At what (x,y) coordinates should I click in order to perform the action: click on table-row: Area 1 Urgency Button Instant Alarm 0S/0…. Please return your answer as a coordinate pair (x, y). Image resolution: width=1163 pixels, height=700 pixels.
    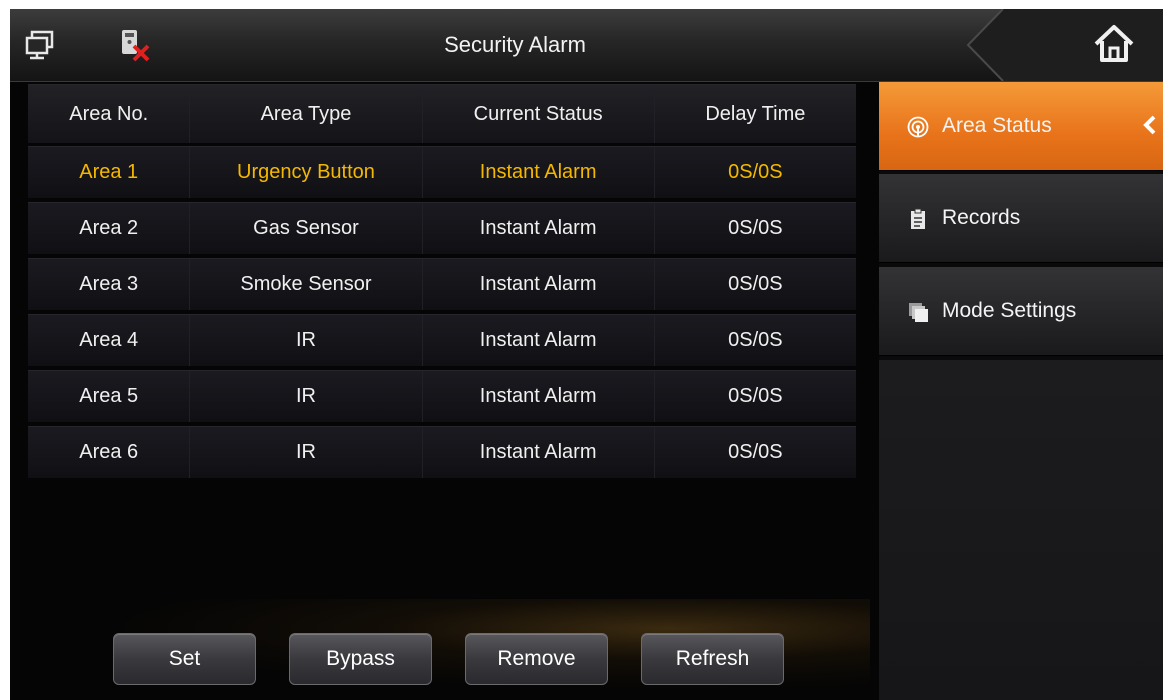
    Looking at the image, I should click on (442, 172).